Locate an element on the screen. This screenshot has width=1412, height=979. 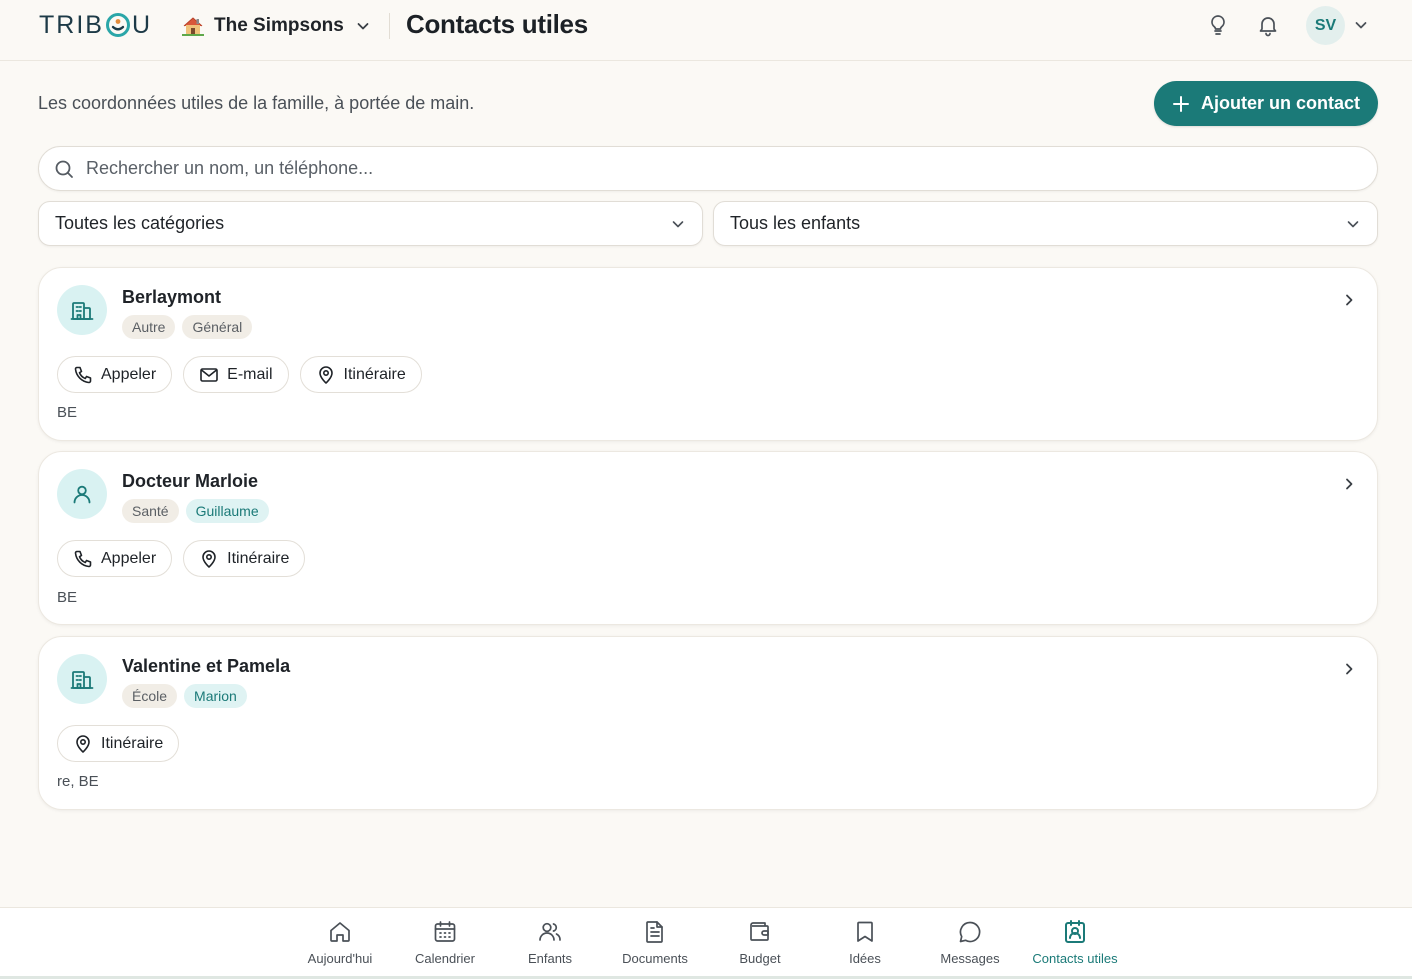
page-title: Contacts utiles is located at coordinates (497, 24).